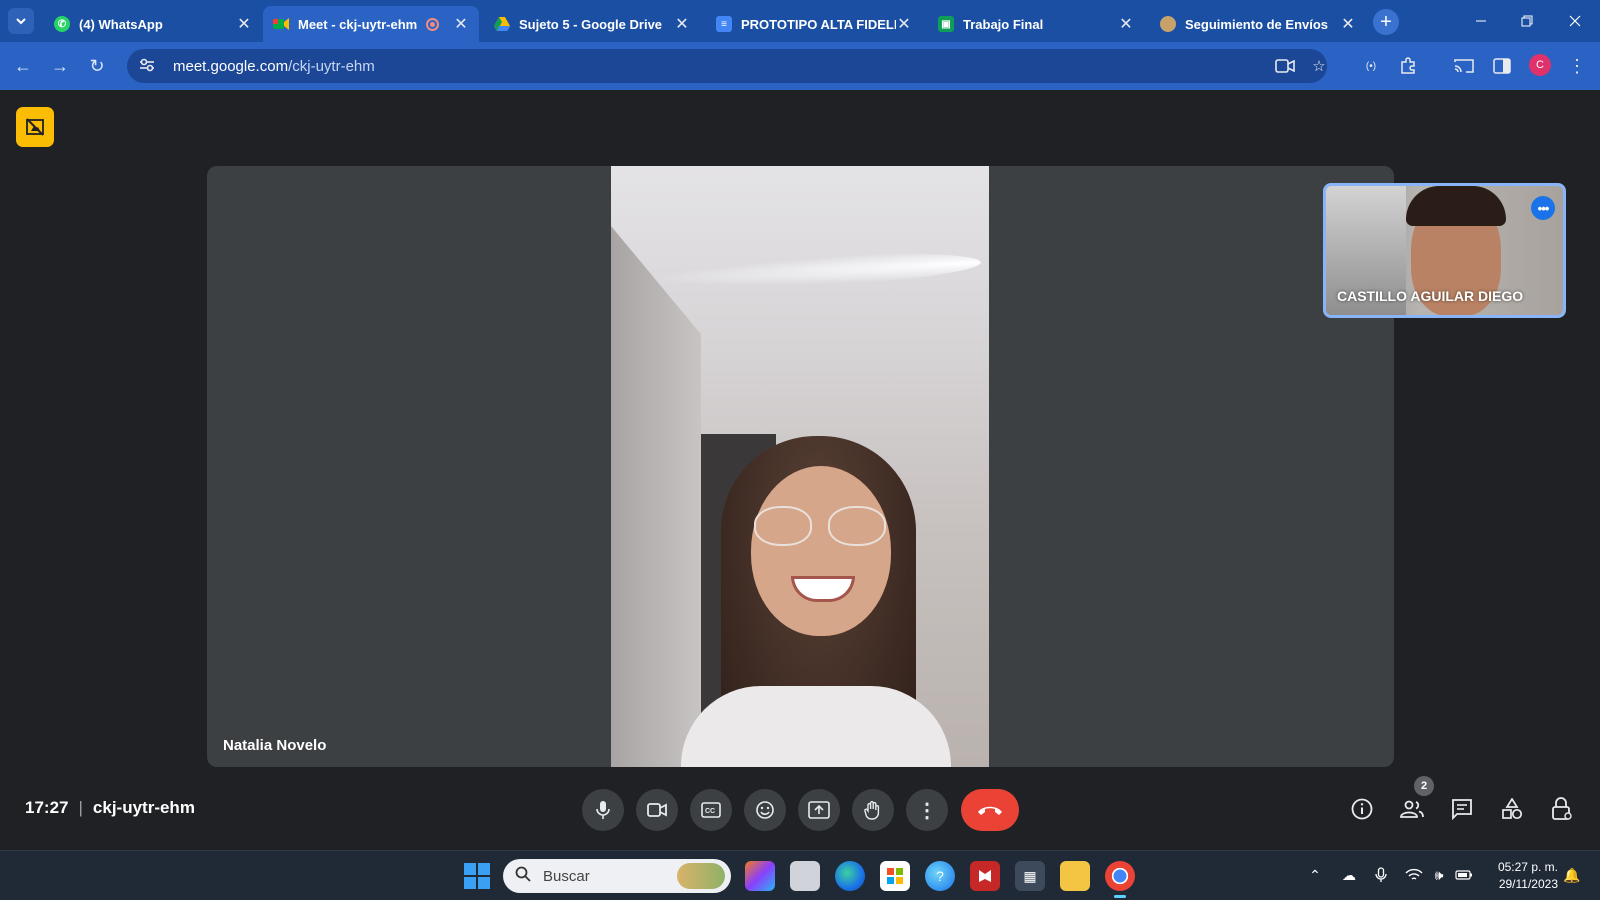  I want to click on tab-search-button, so click(21, 21).